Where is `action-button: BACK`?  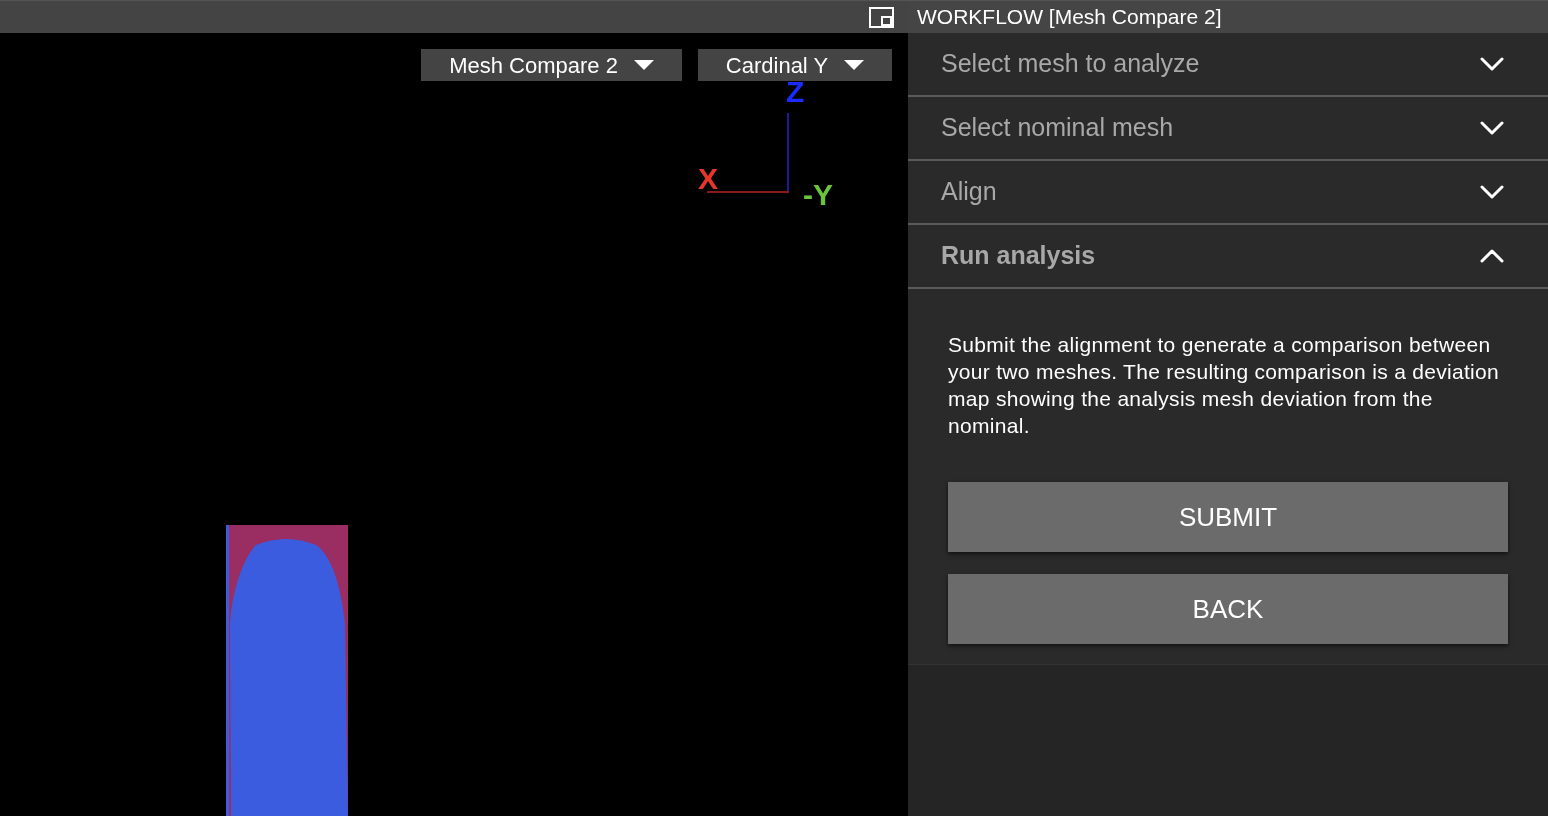
action-button: BACK is located at coordinates (1228, 609).